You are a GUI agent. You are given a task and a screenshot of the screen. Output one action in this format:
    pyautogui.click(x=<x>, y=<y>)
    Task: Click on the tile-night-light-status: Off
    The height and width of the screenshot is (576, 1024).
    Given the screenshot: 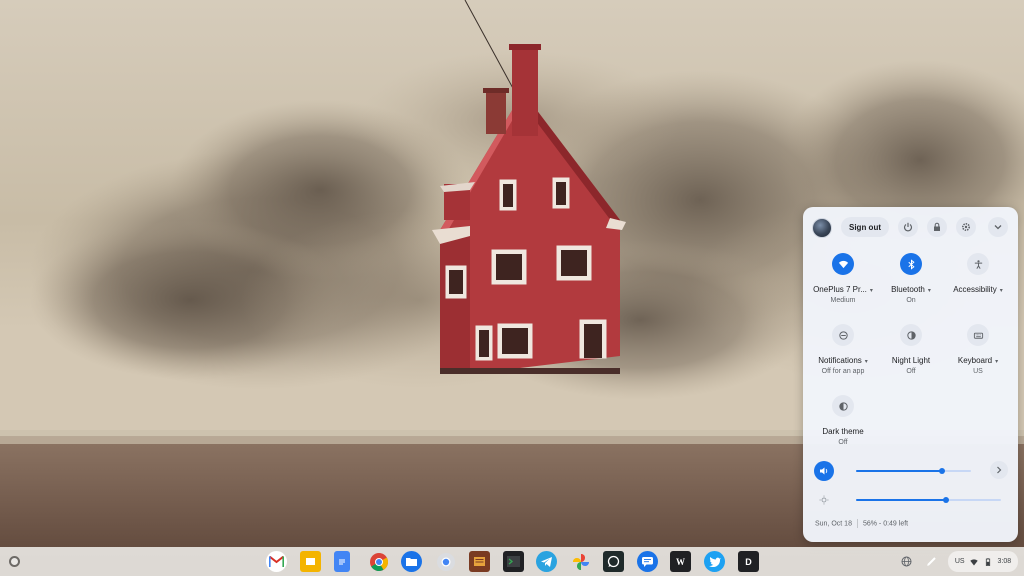 What is the action you would take?
    pyautogui.click(x=911, y=371)
    